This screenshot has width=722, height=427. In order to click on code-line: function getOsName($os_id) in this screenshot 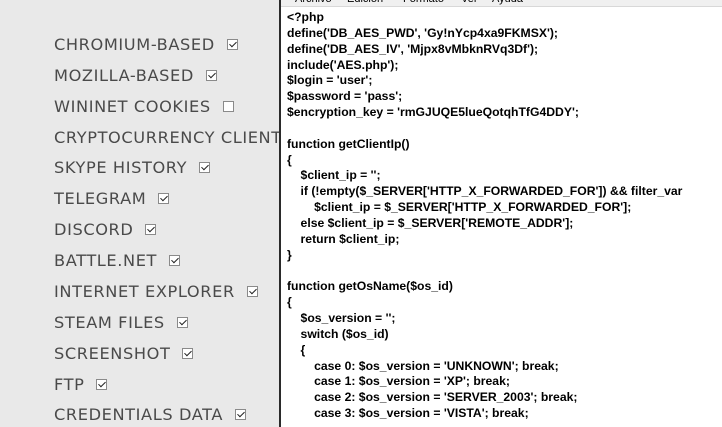, I will do `click(370, 286)`.